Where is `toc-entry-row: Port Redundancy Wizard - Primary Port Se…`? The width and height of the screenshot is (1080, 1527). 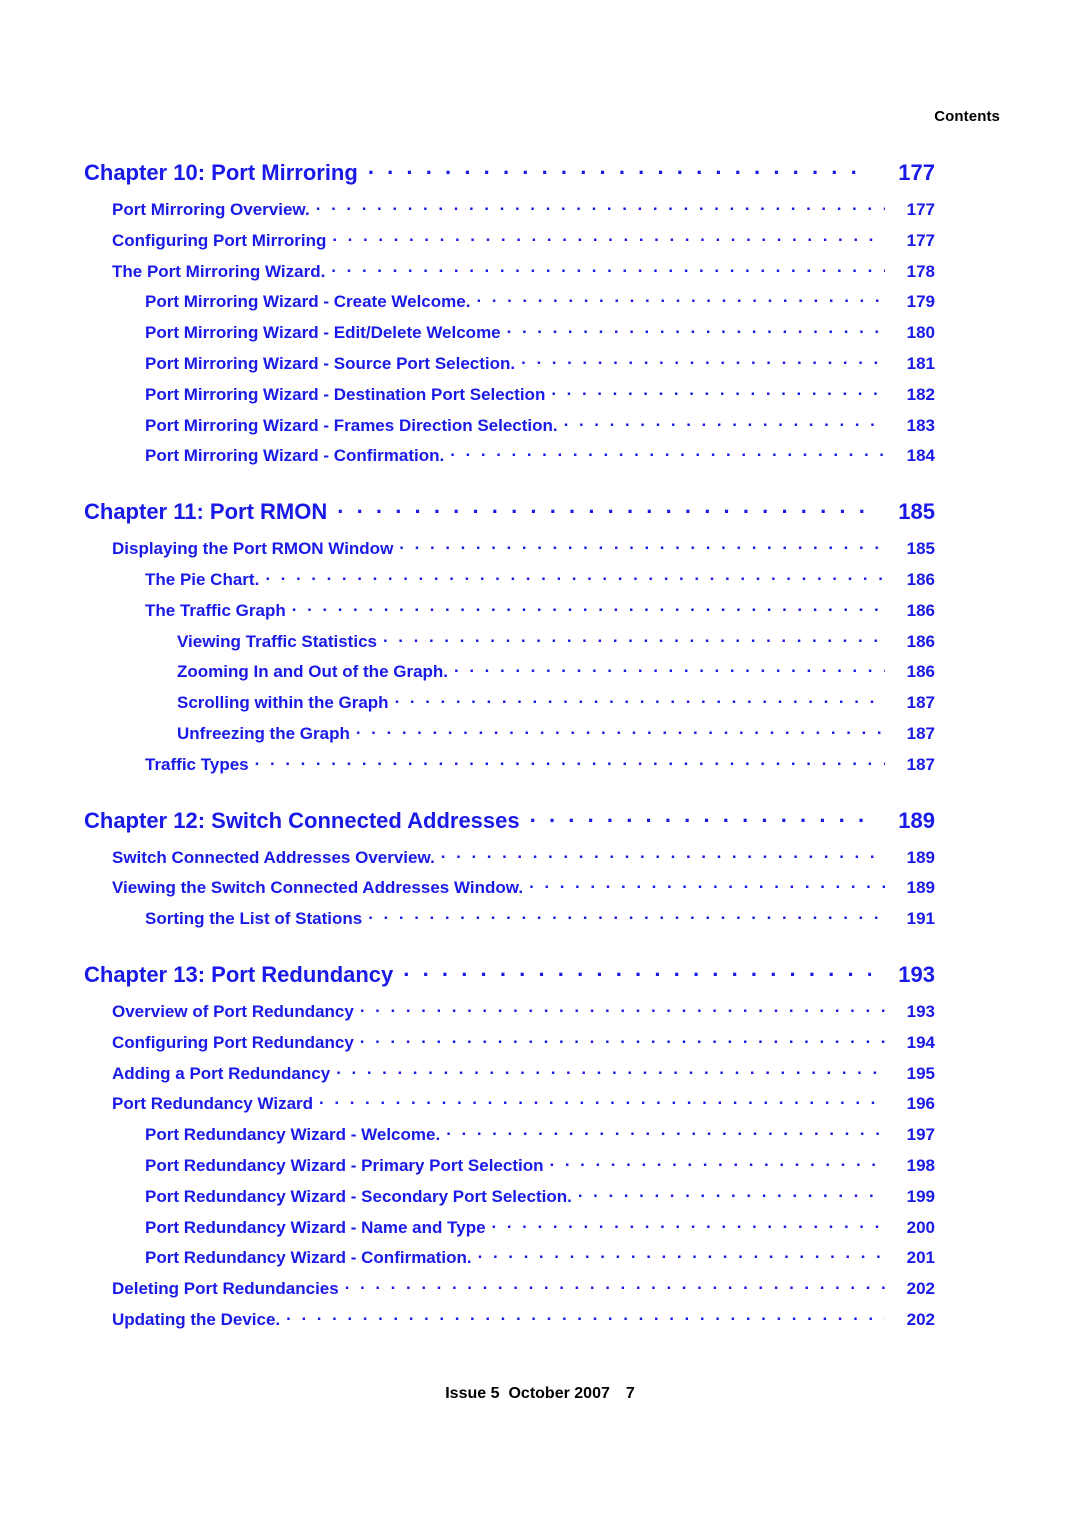
toc-entry-row: Port Redundancy Wizard - Primary Port Se… is located at coordinates (540, 1169).